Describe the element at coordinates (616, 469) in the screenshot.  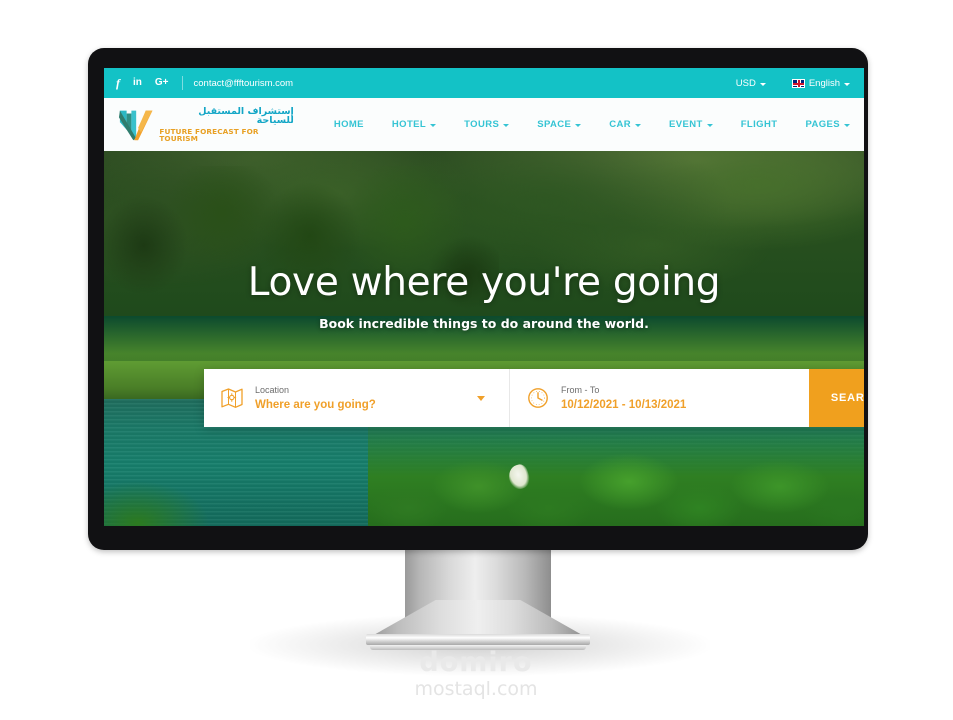
I see `hero-foreground-foliage` at that location.